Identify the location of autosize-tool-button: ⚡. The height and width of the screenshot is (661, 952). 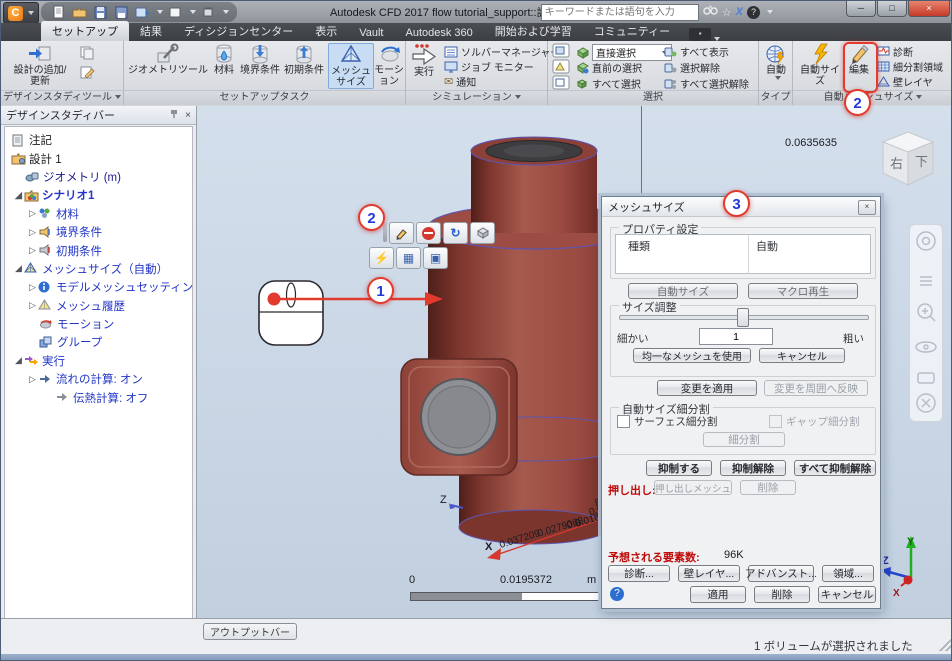
(381, 258).